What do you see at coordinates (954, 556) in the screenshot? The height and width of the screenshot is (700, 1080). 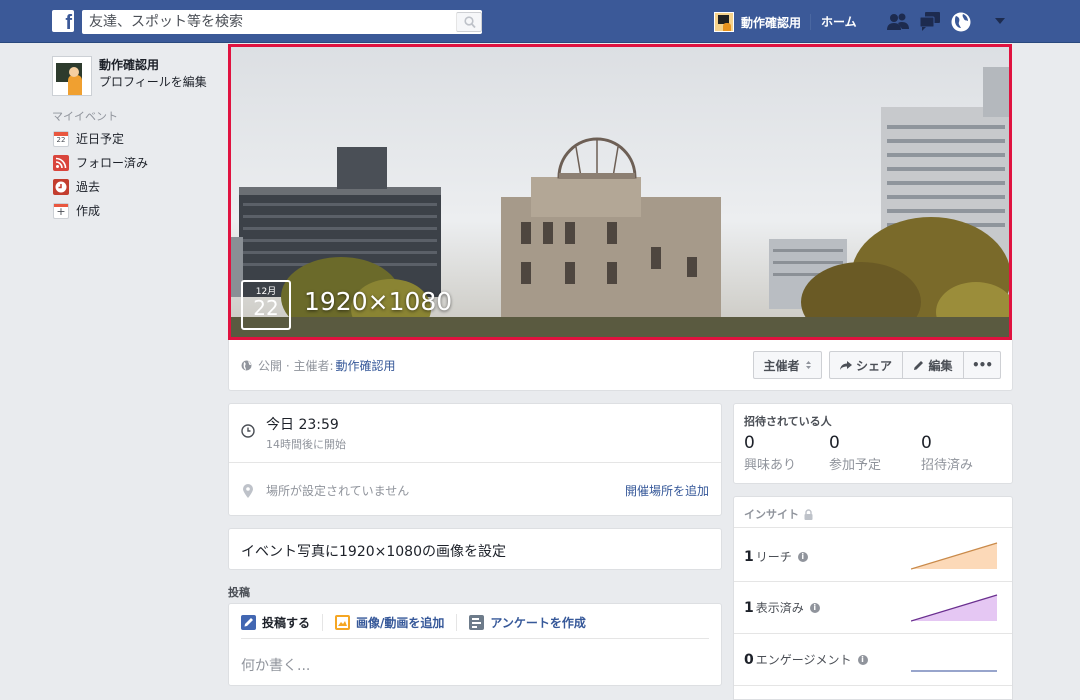 I see `reach-sparkline` at bounding box center [954, 556].